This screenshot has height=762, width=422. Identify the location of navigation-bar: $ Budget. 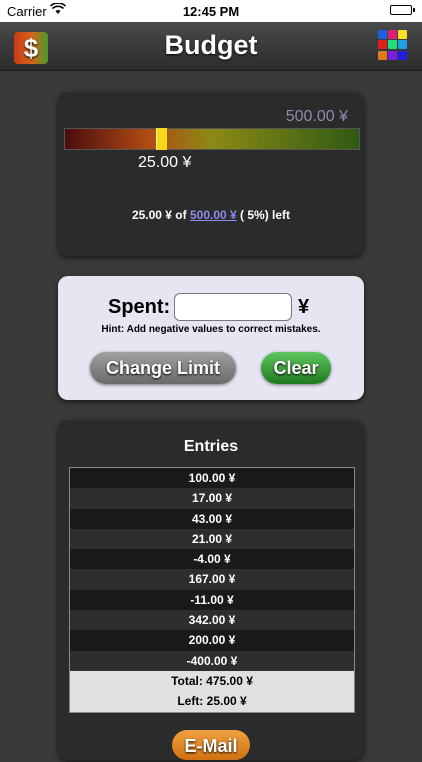
(211, 46).